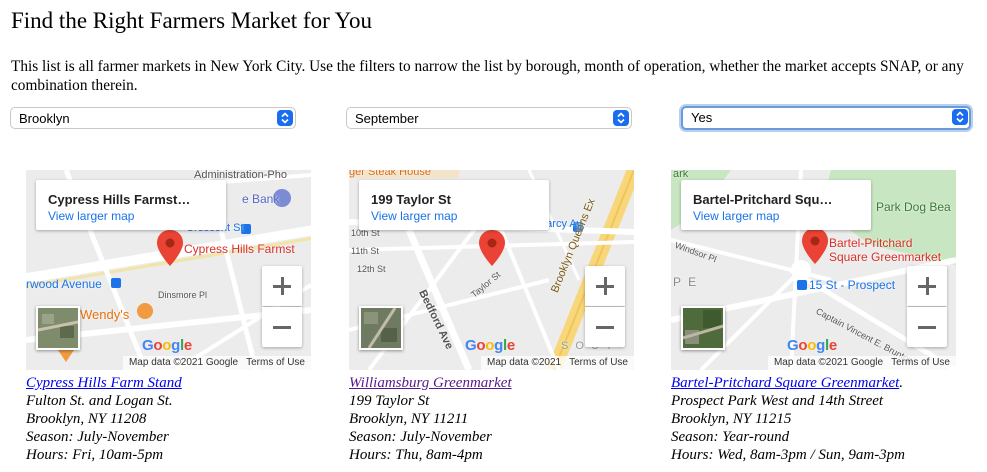 The height and width of the screenshot is (472, 987). I want to click on street-label: P E, so click(686, 282).